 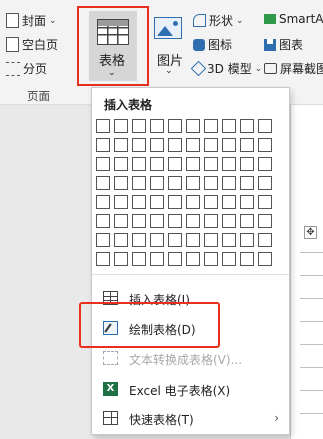 What do you see at coordinates (283, 44) in the screenshot?
I see `chart-button: 图表` at bounding box center [283, 44].